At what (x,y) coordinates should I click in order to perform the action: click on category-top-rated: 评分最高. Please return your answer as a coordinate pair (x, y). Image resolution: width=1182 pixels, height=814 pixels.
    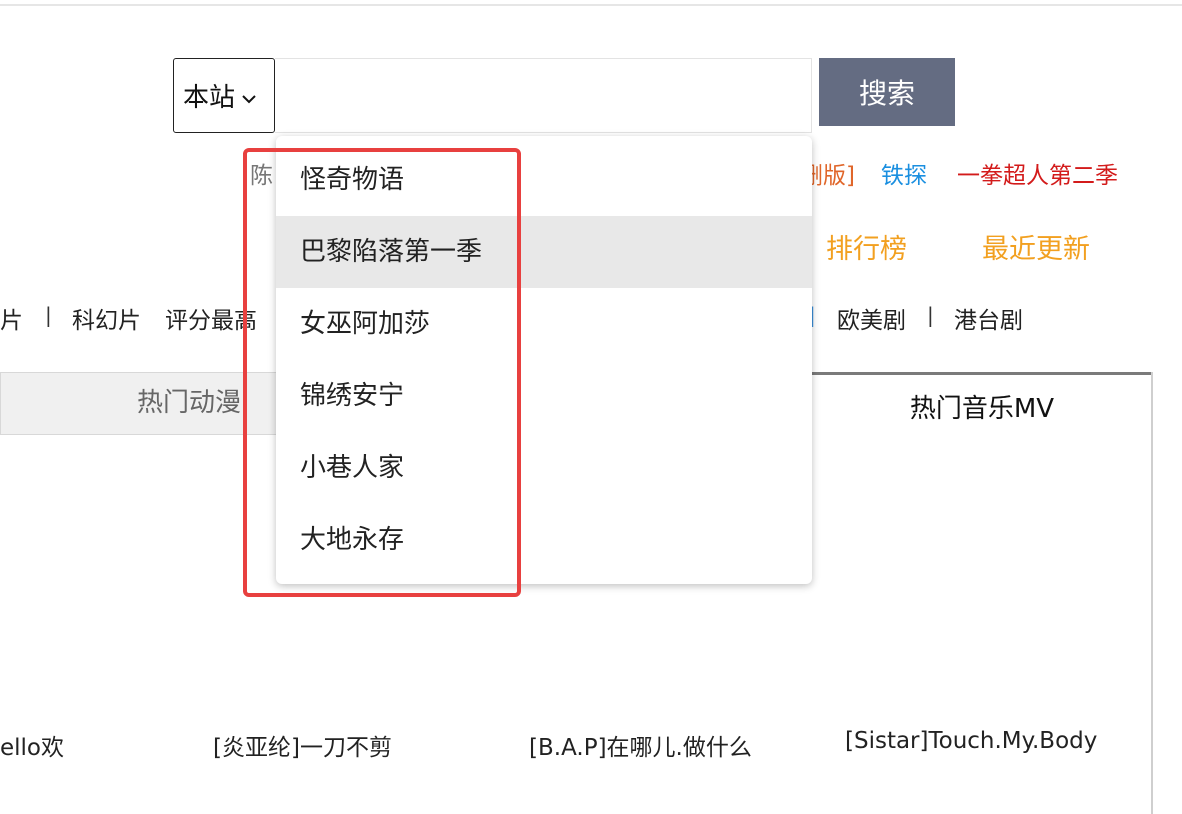
    Looking at the image, I should click on (211, 318).